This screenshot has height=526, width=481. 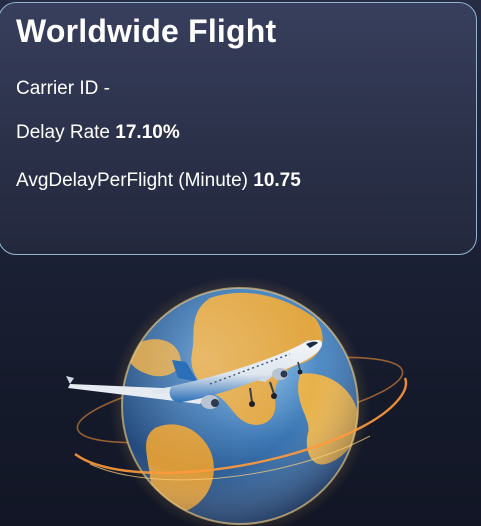 I want to click on carrier-id-label: Carrier ID -, so click(x=63, y=88).